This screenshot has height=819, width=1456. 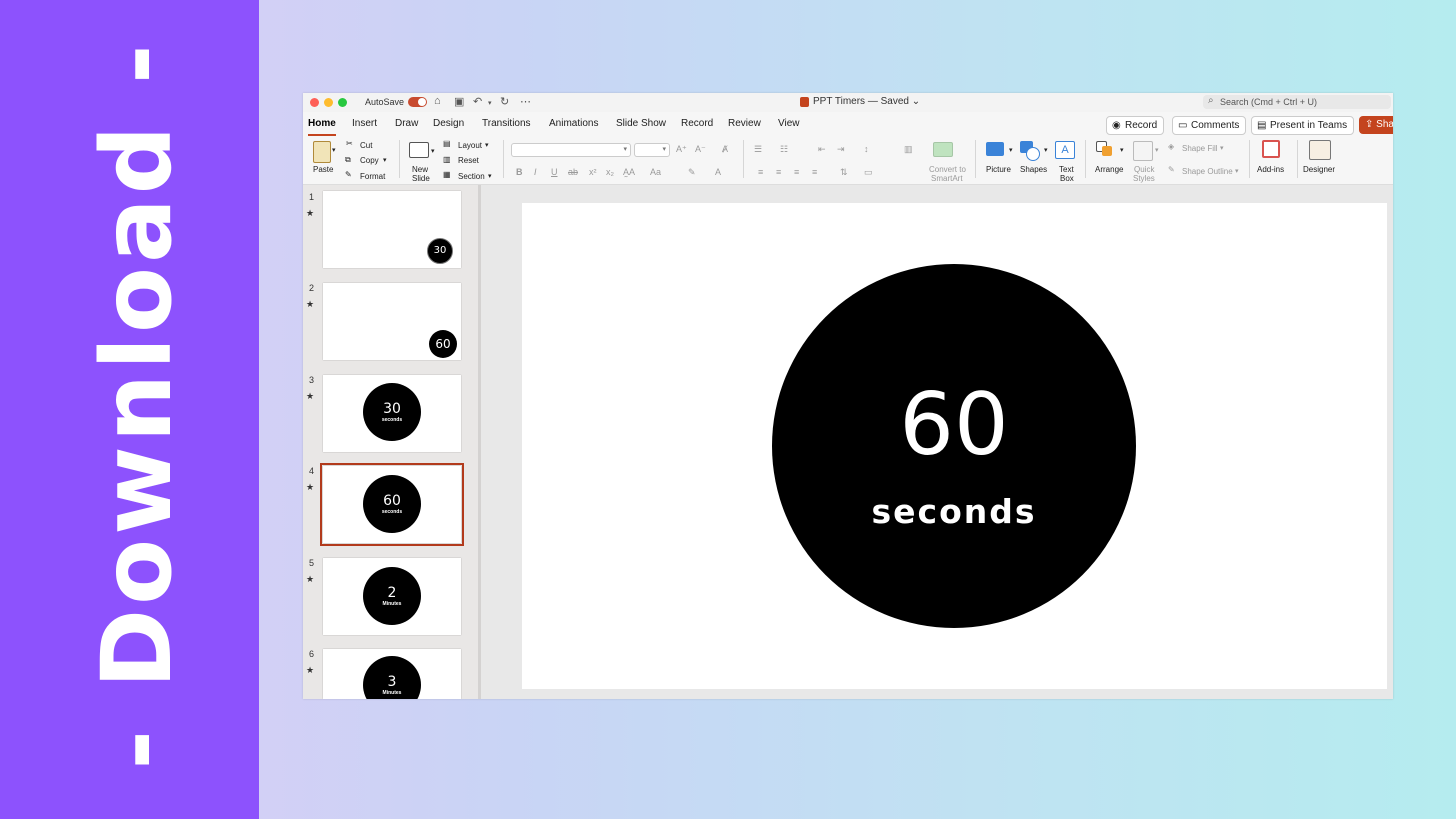 What do you see at coordinates (314, 102) in the screenshot?
I see `close-window-button` at bounding box center [314, 102].